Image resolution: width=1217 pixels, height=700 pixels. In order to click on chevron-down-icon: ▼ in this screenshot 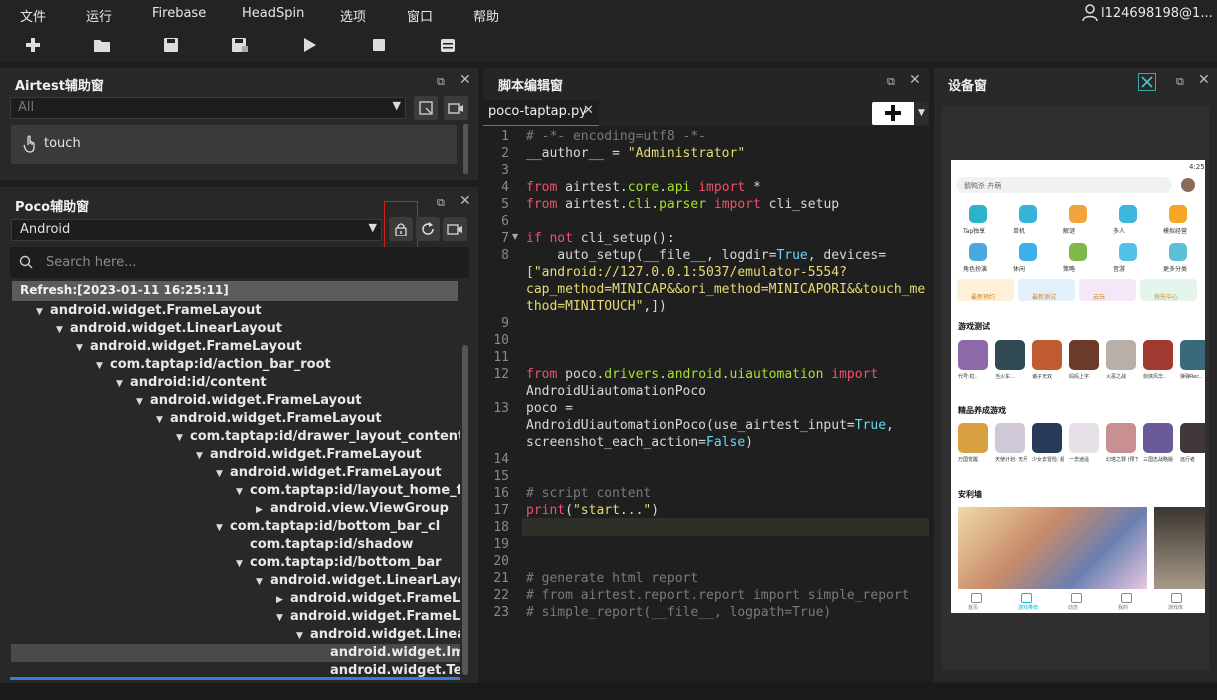, I will do `click(921, 113)`.